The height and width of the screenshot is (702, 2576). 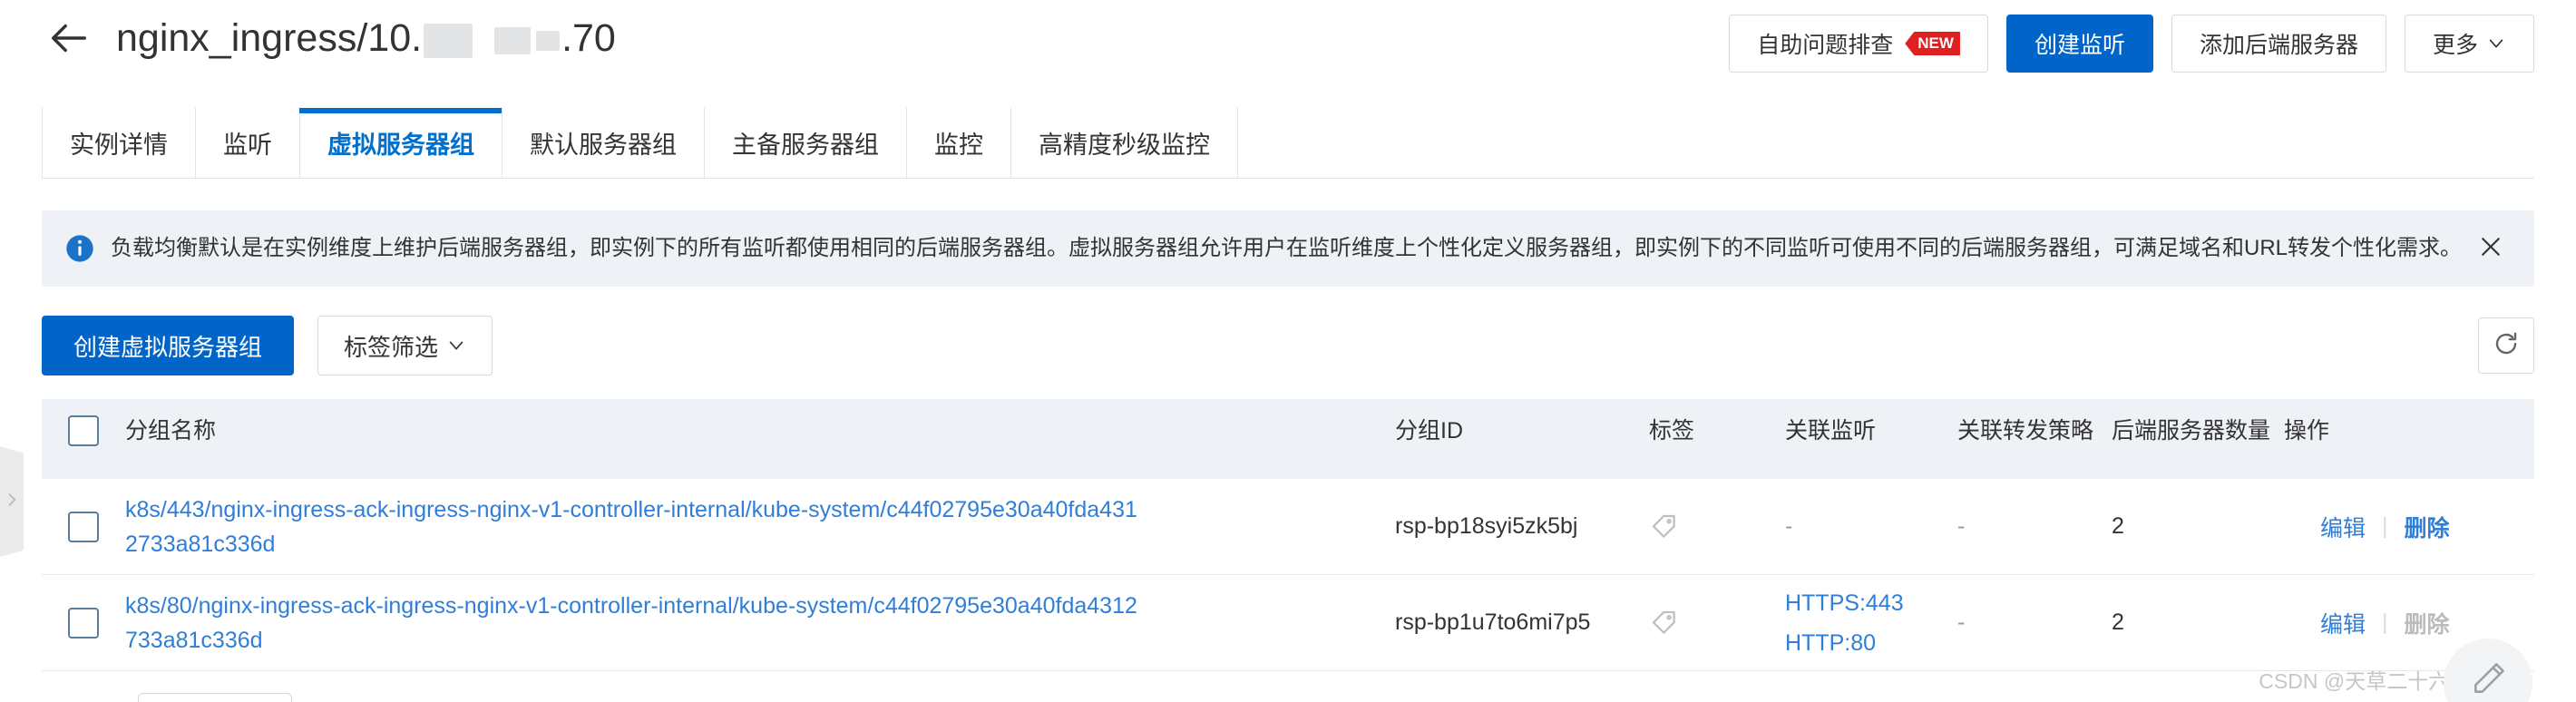 What do you see at coordinates (2025, 431) in the screenshot?
I see `column-header-forward-rule: 关联转发策略` at bounding box center [2025, 431].